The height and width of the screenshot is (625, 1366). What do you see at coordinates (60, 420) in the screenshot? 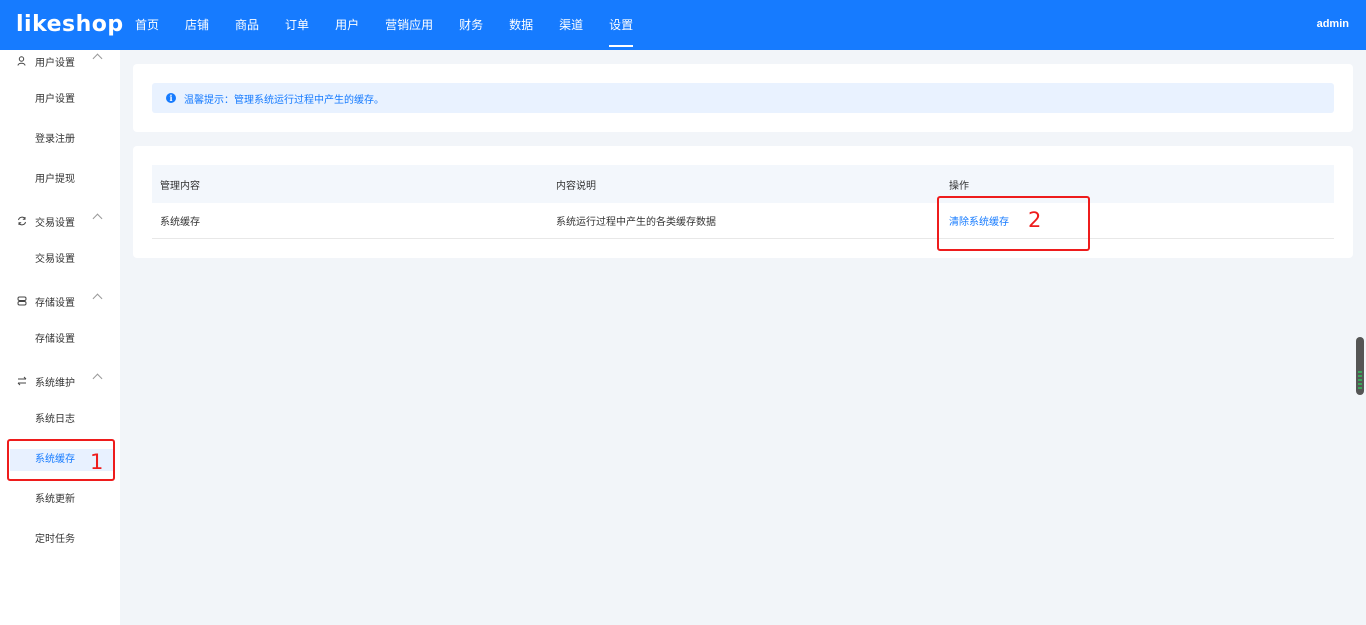
I see `sidebar-item-system-log: 系统日志` at bounding box center [60, 420].